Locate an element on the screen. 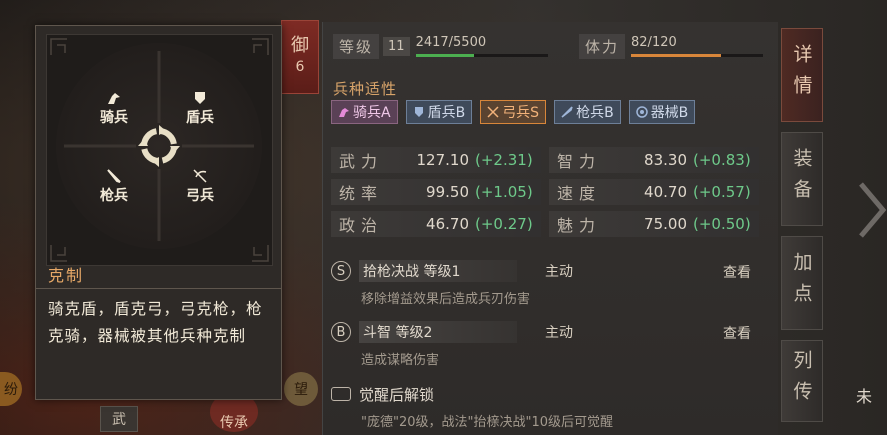 This screenshot has height=435, width=887. counter-wheel-box: 骑兵 盾兵 枪兵 弓兵 is located at coordinates (159, 150).